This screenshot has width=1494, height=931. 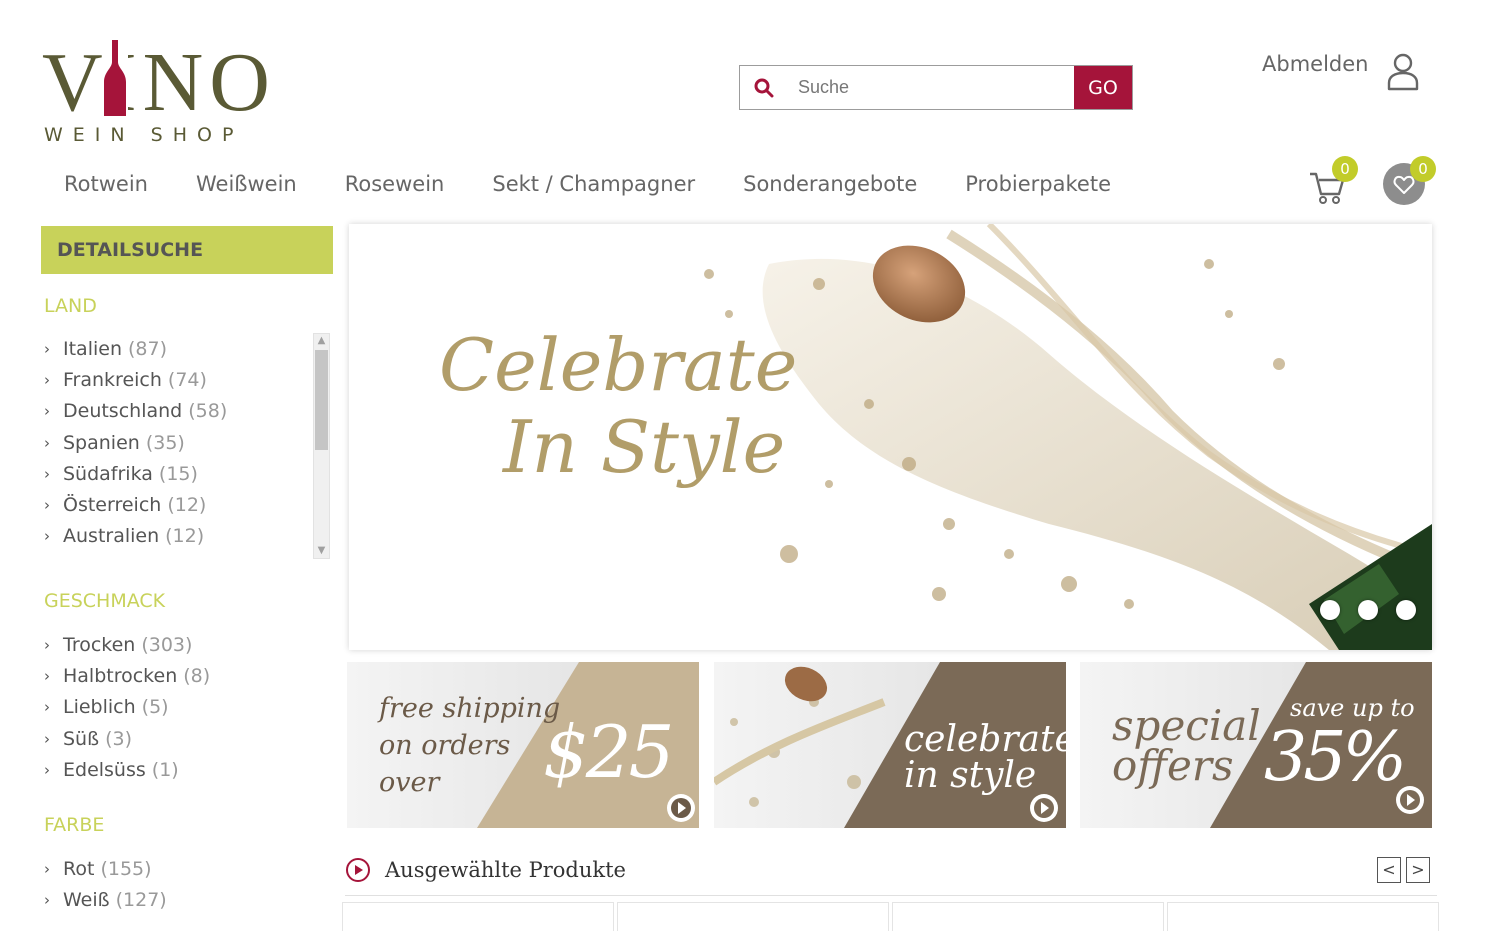 I want to click on promo-text-line: on orders, so click(x=445, y=745).